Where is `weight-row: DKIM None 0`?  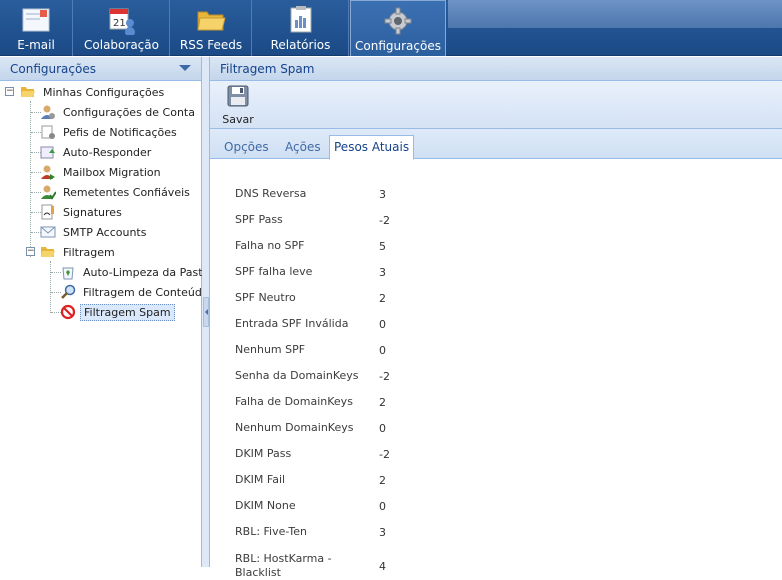
weight-row: DKIM None 0 is located at coordinates (385, 506).